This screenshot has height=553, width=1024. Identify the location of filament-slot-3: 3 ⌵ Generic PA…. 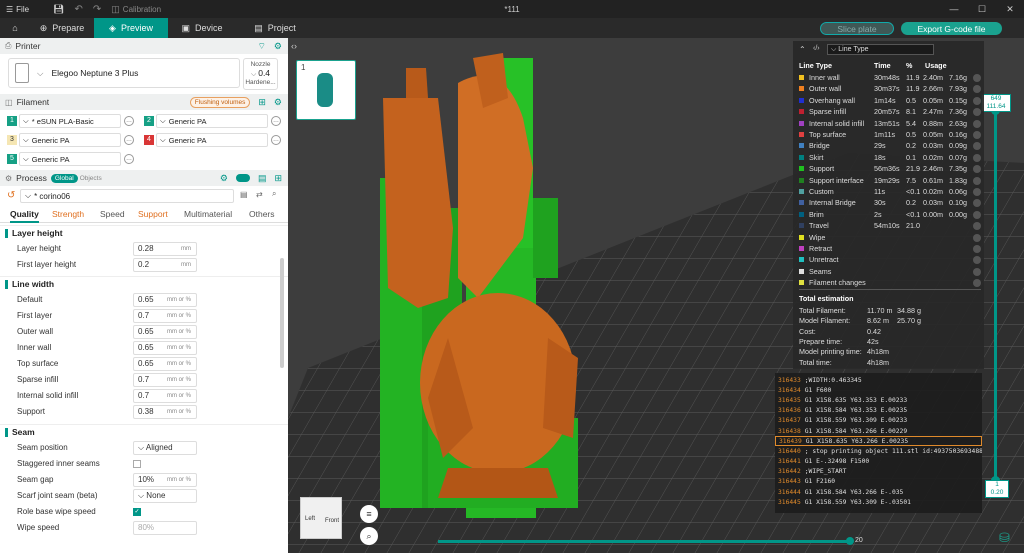
(70, 140).